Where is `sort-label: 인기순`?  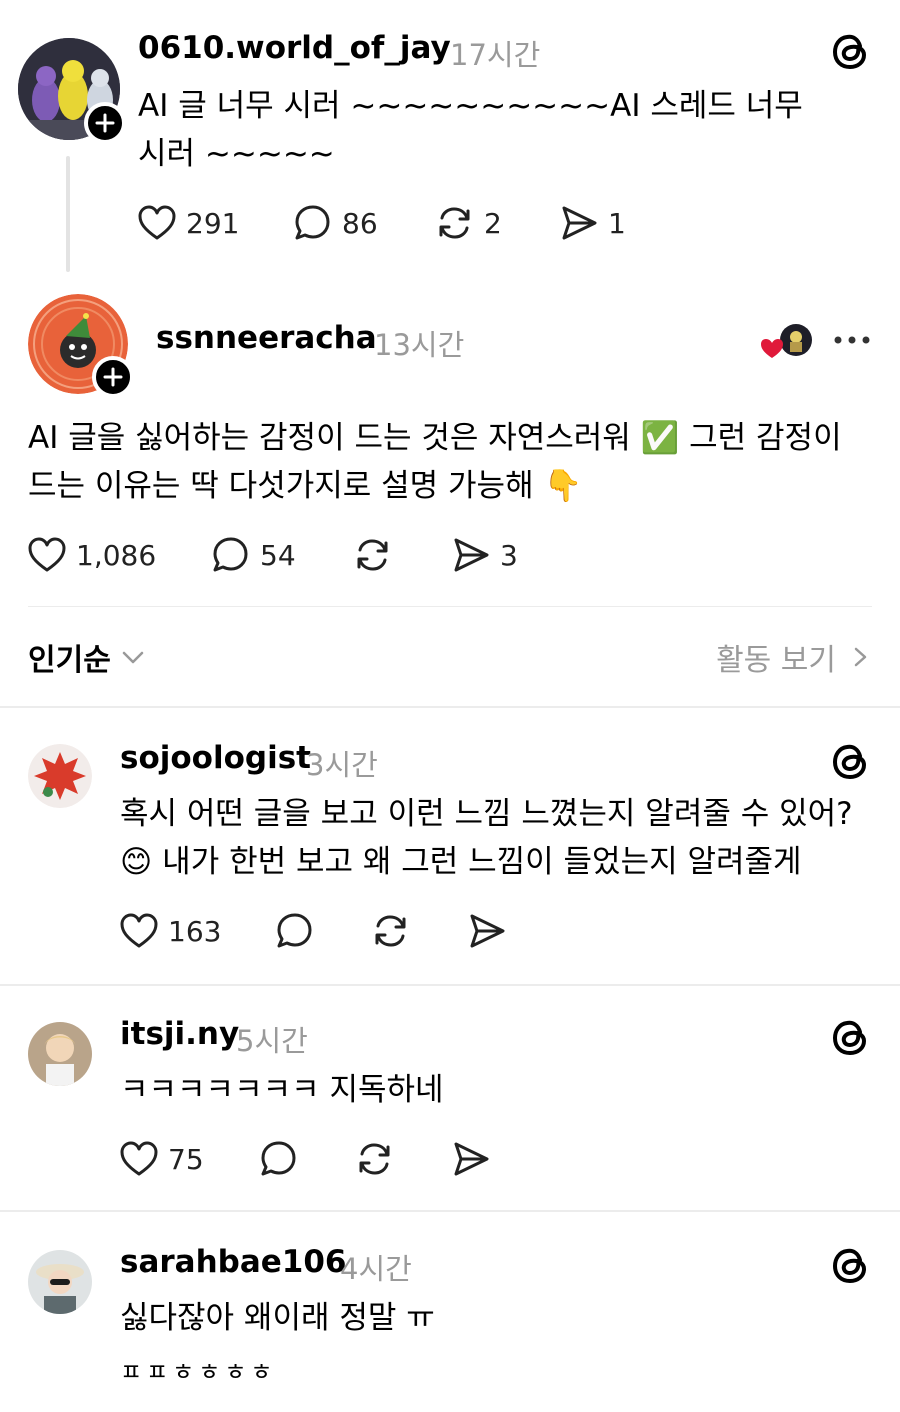
sort-label: 인기순 is located at coordinates (69, 660).